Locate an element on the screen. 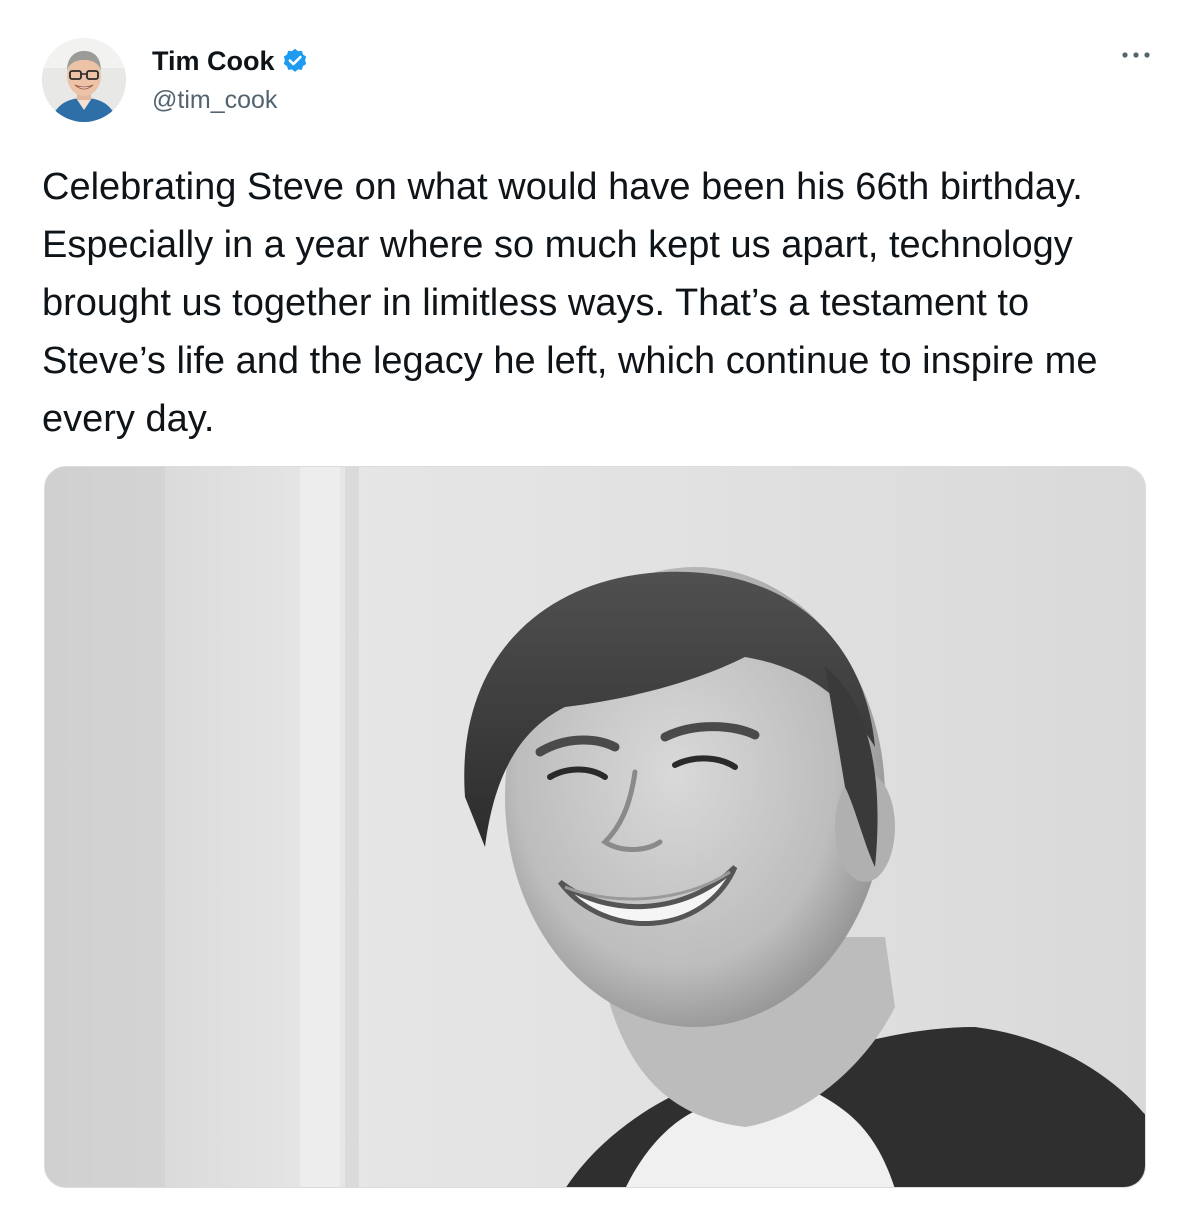 Image resolution: width=1200 pixels, height=1210 pixels. author-avatar is located at coordinates (84, 80).